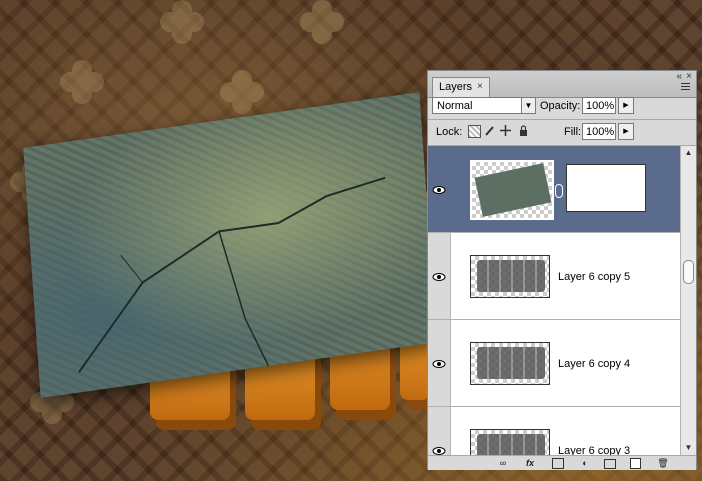  Describe the element at coordinates (573, 132) in the screenshot. I see `fill-label: Fill:` at that location.